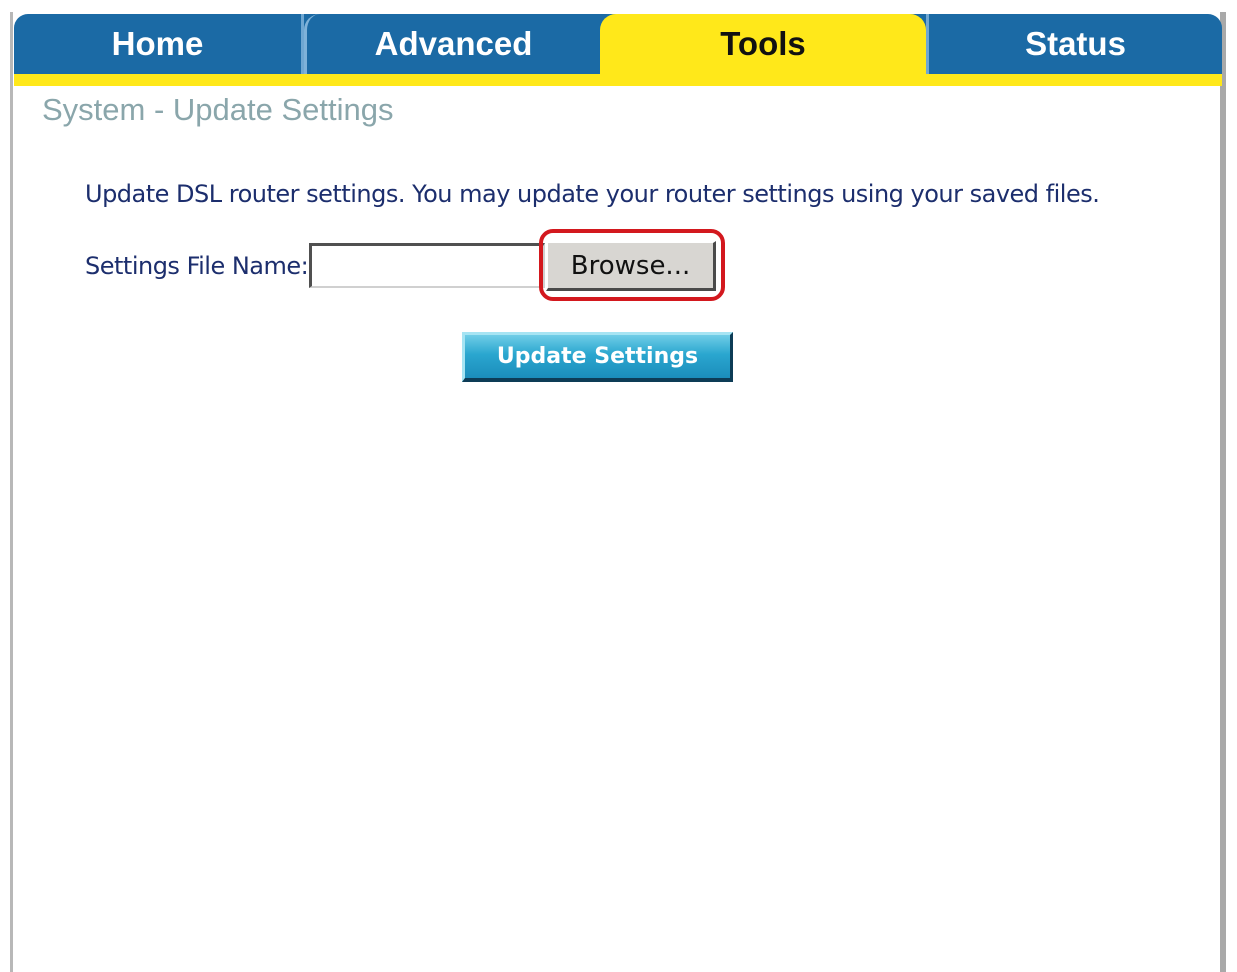 This screenshot has width=1237, height=972. What do you see at coordinates (159, 44) in the screenshot?
I see `tab-home: Home` at bounding box center [159, 44].